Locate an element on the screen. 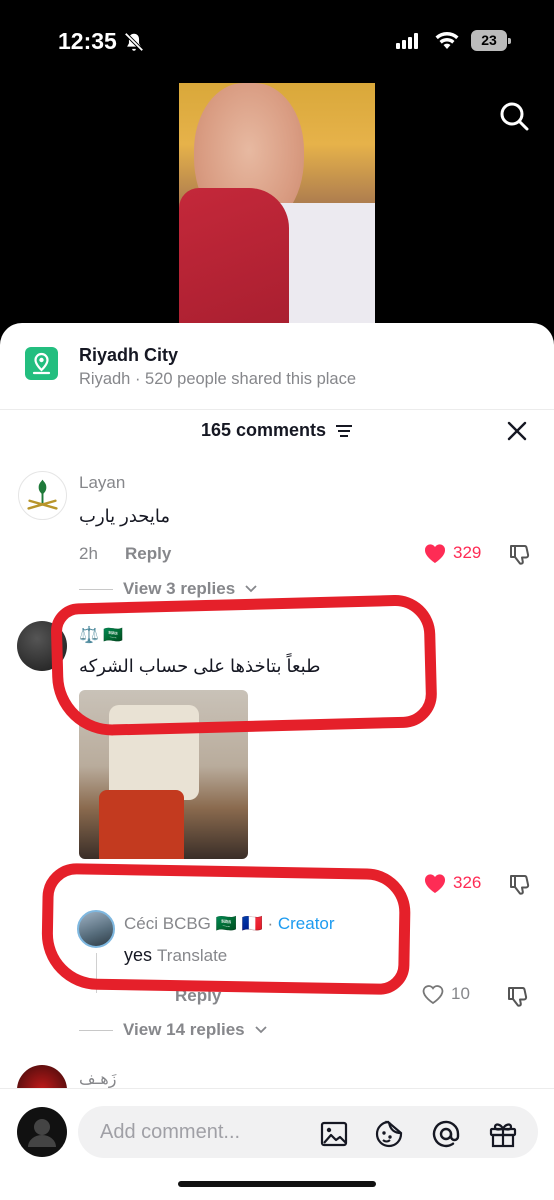 The width and height of the screenshot is (554, 1200). like-button: 329 is located at coordinates (452, 553).